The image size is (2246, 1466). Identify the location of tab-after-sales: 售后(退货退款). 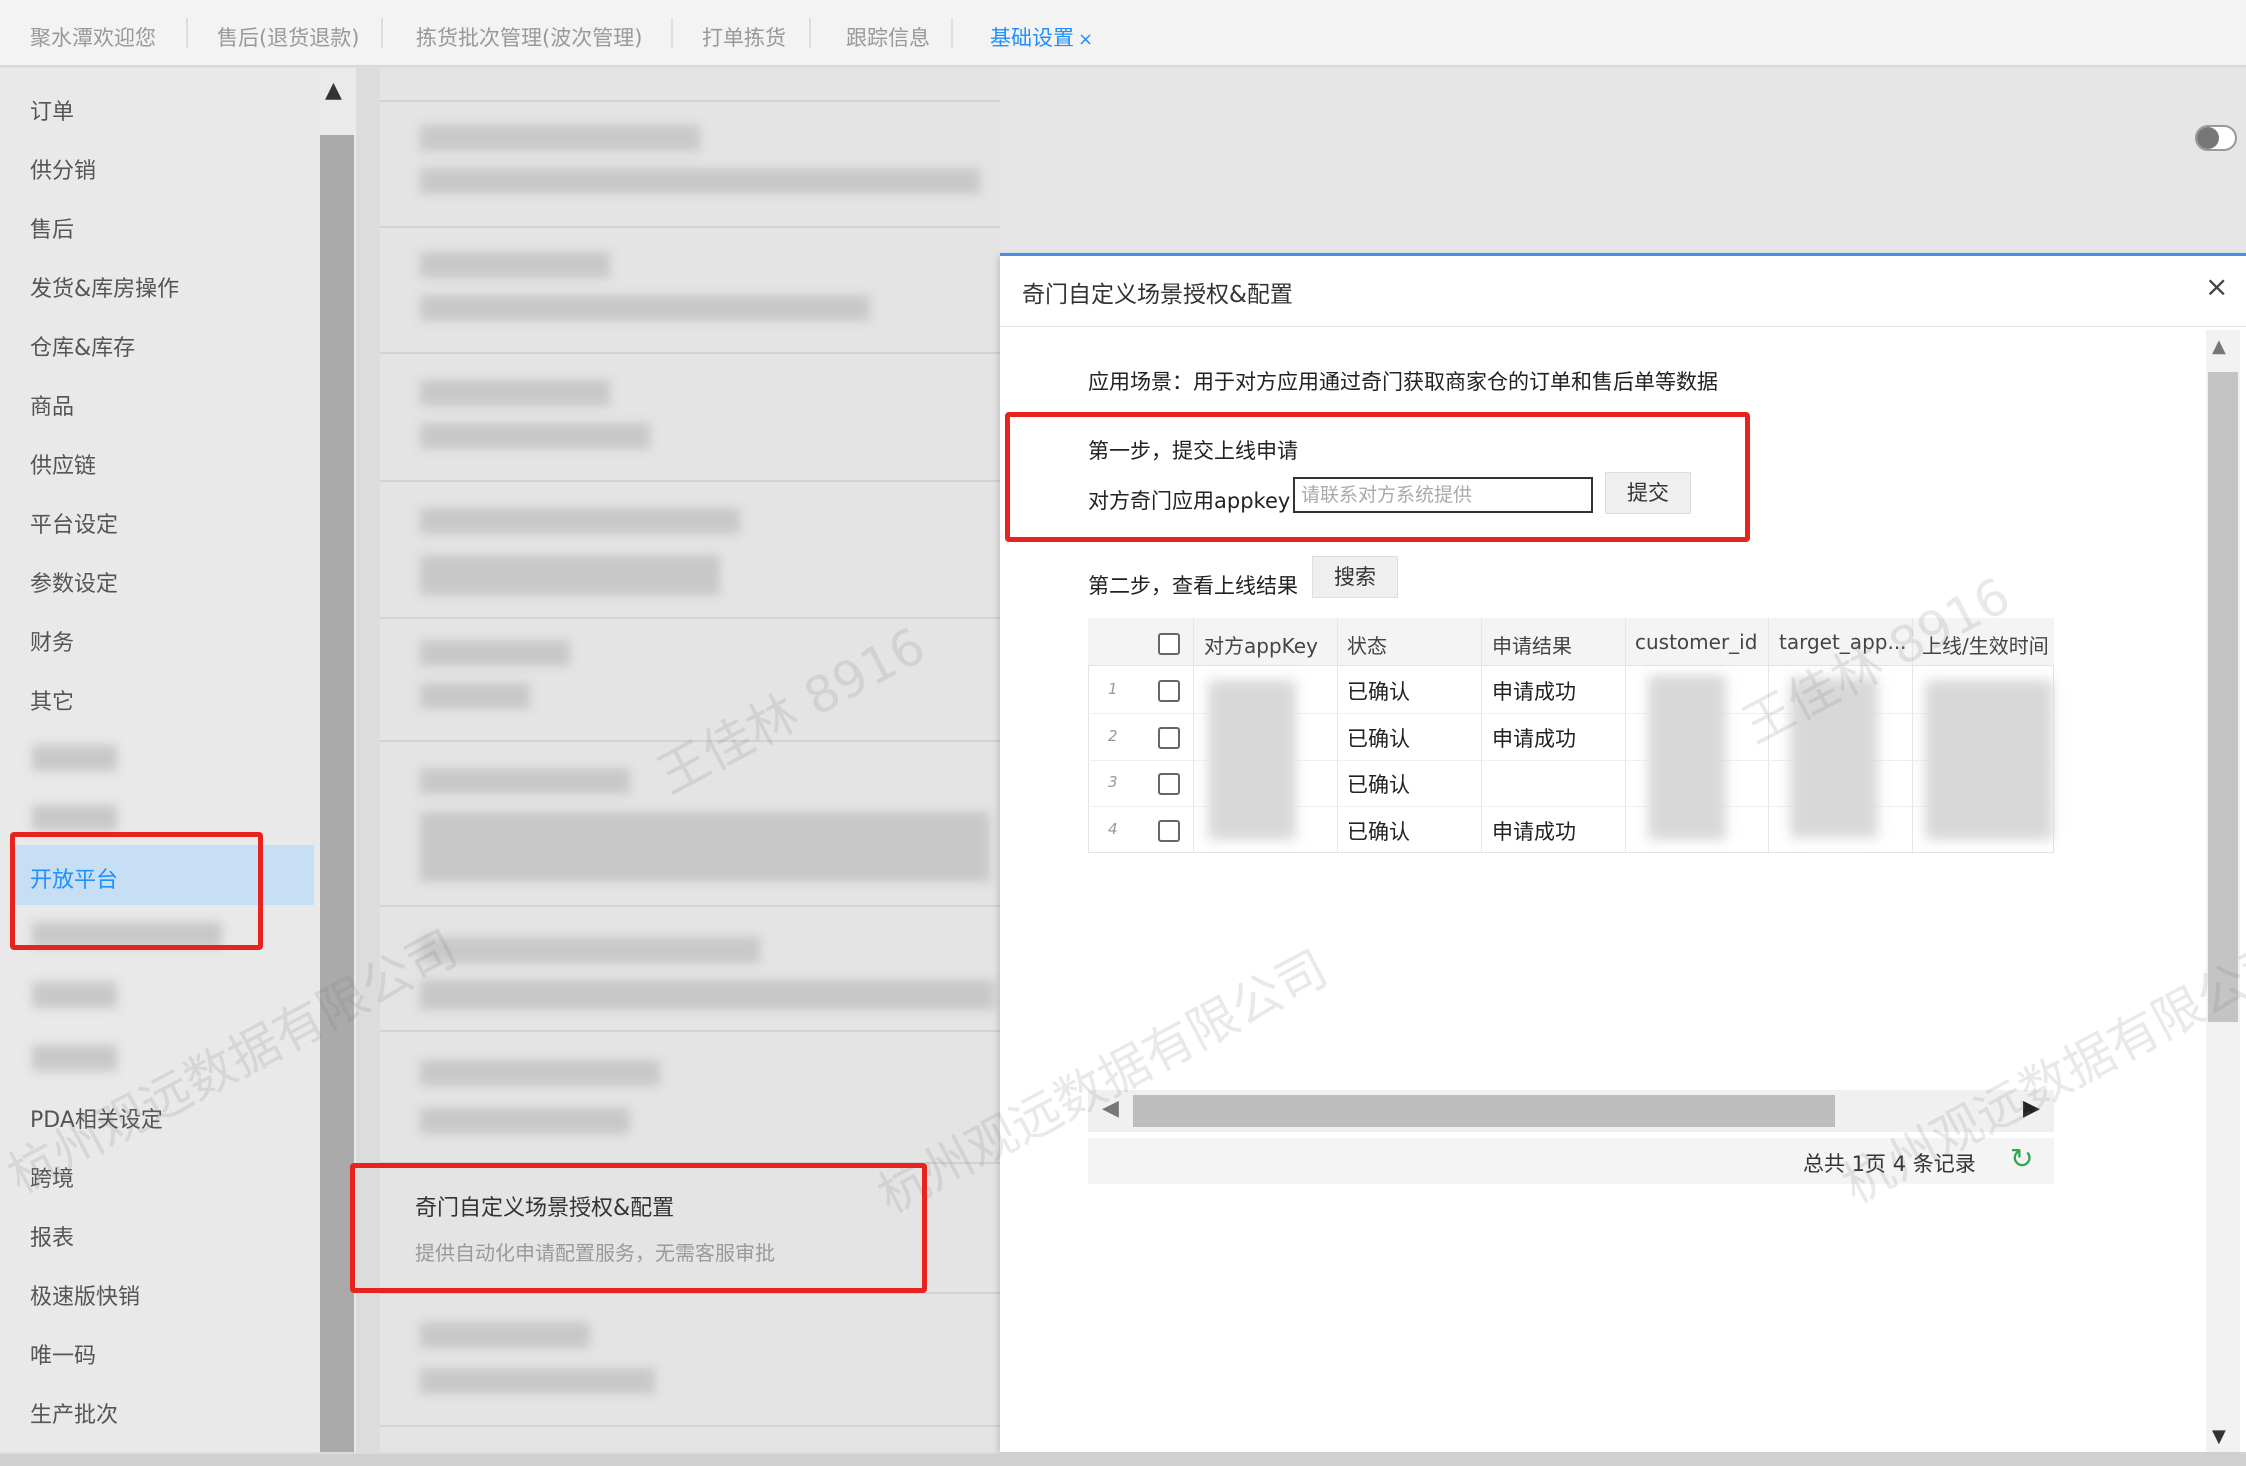
(288, 33).